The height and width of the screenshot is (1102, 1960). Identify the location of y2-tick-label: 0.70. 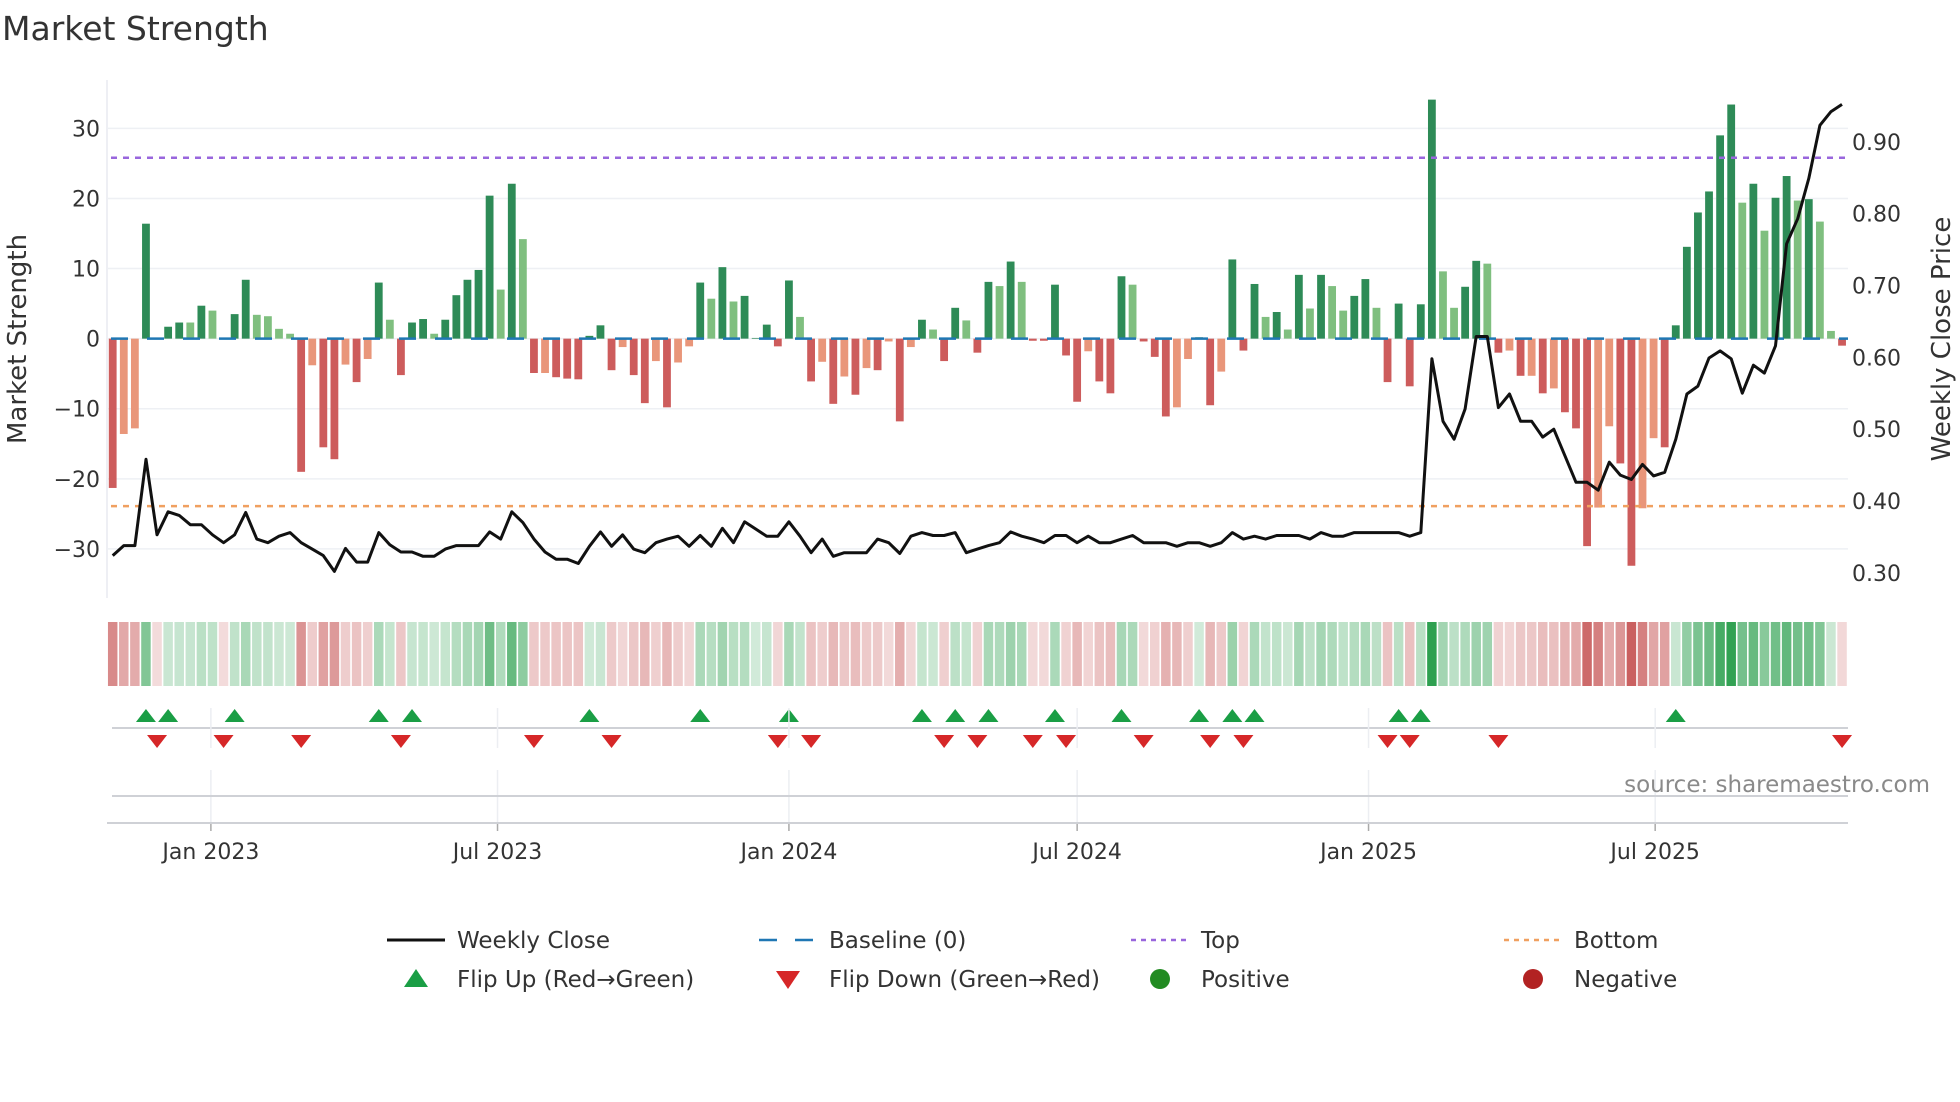
(1876, 286).